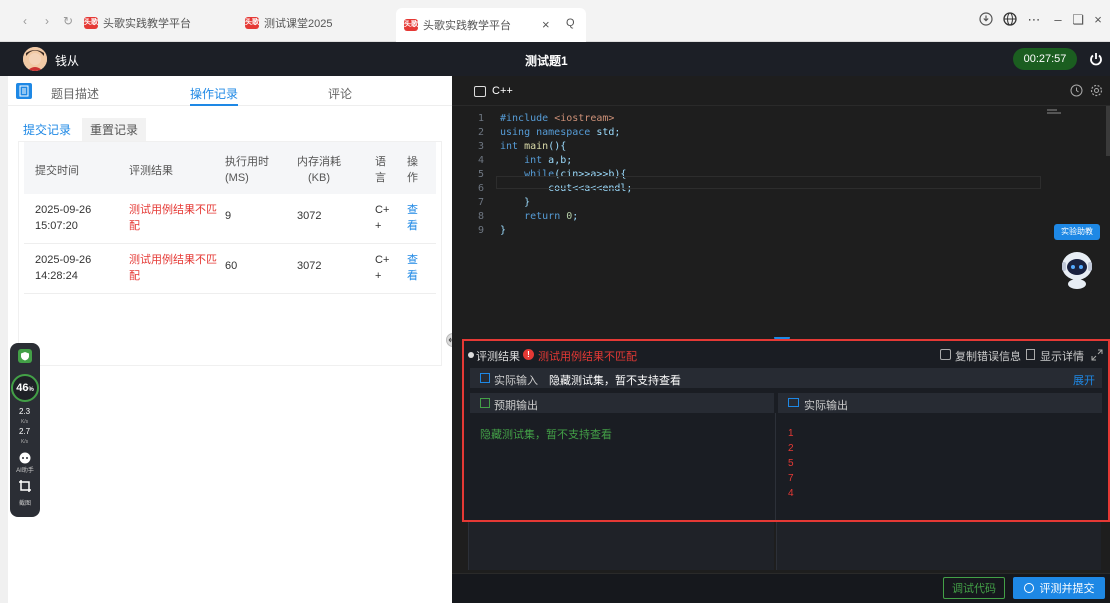  What do you see at coordinates (539, 217) in the screenshot?
I see `code-text: return 0;` at bounding box center [539, 217].